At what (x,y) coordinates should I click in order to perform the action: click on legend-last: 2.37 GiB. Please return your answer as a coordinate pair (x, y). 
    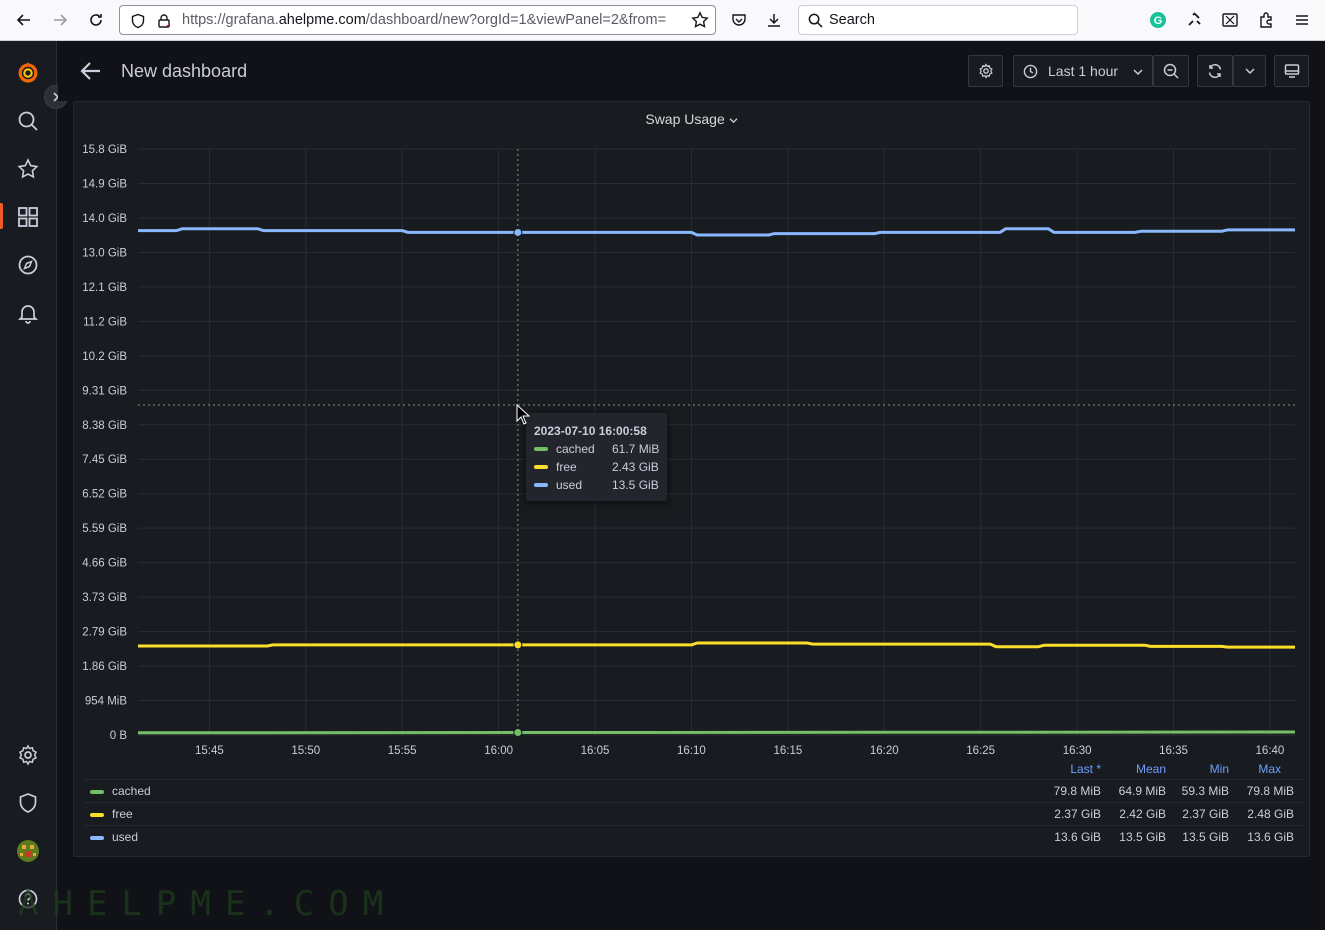
    Looking at the image, I should click on (1077, 814).